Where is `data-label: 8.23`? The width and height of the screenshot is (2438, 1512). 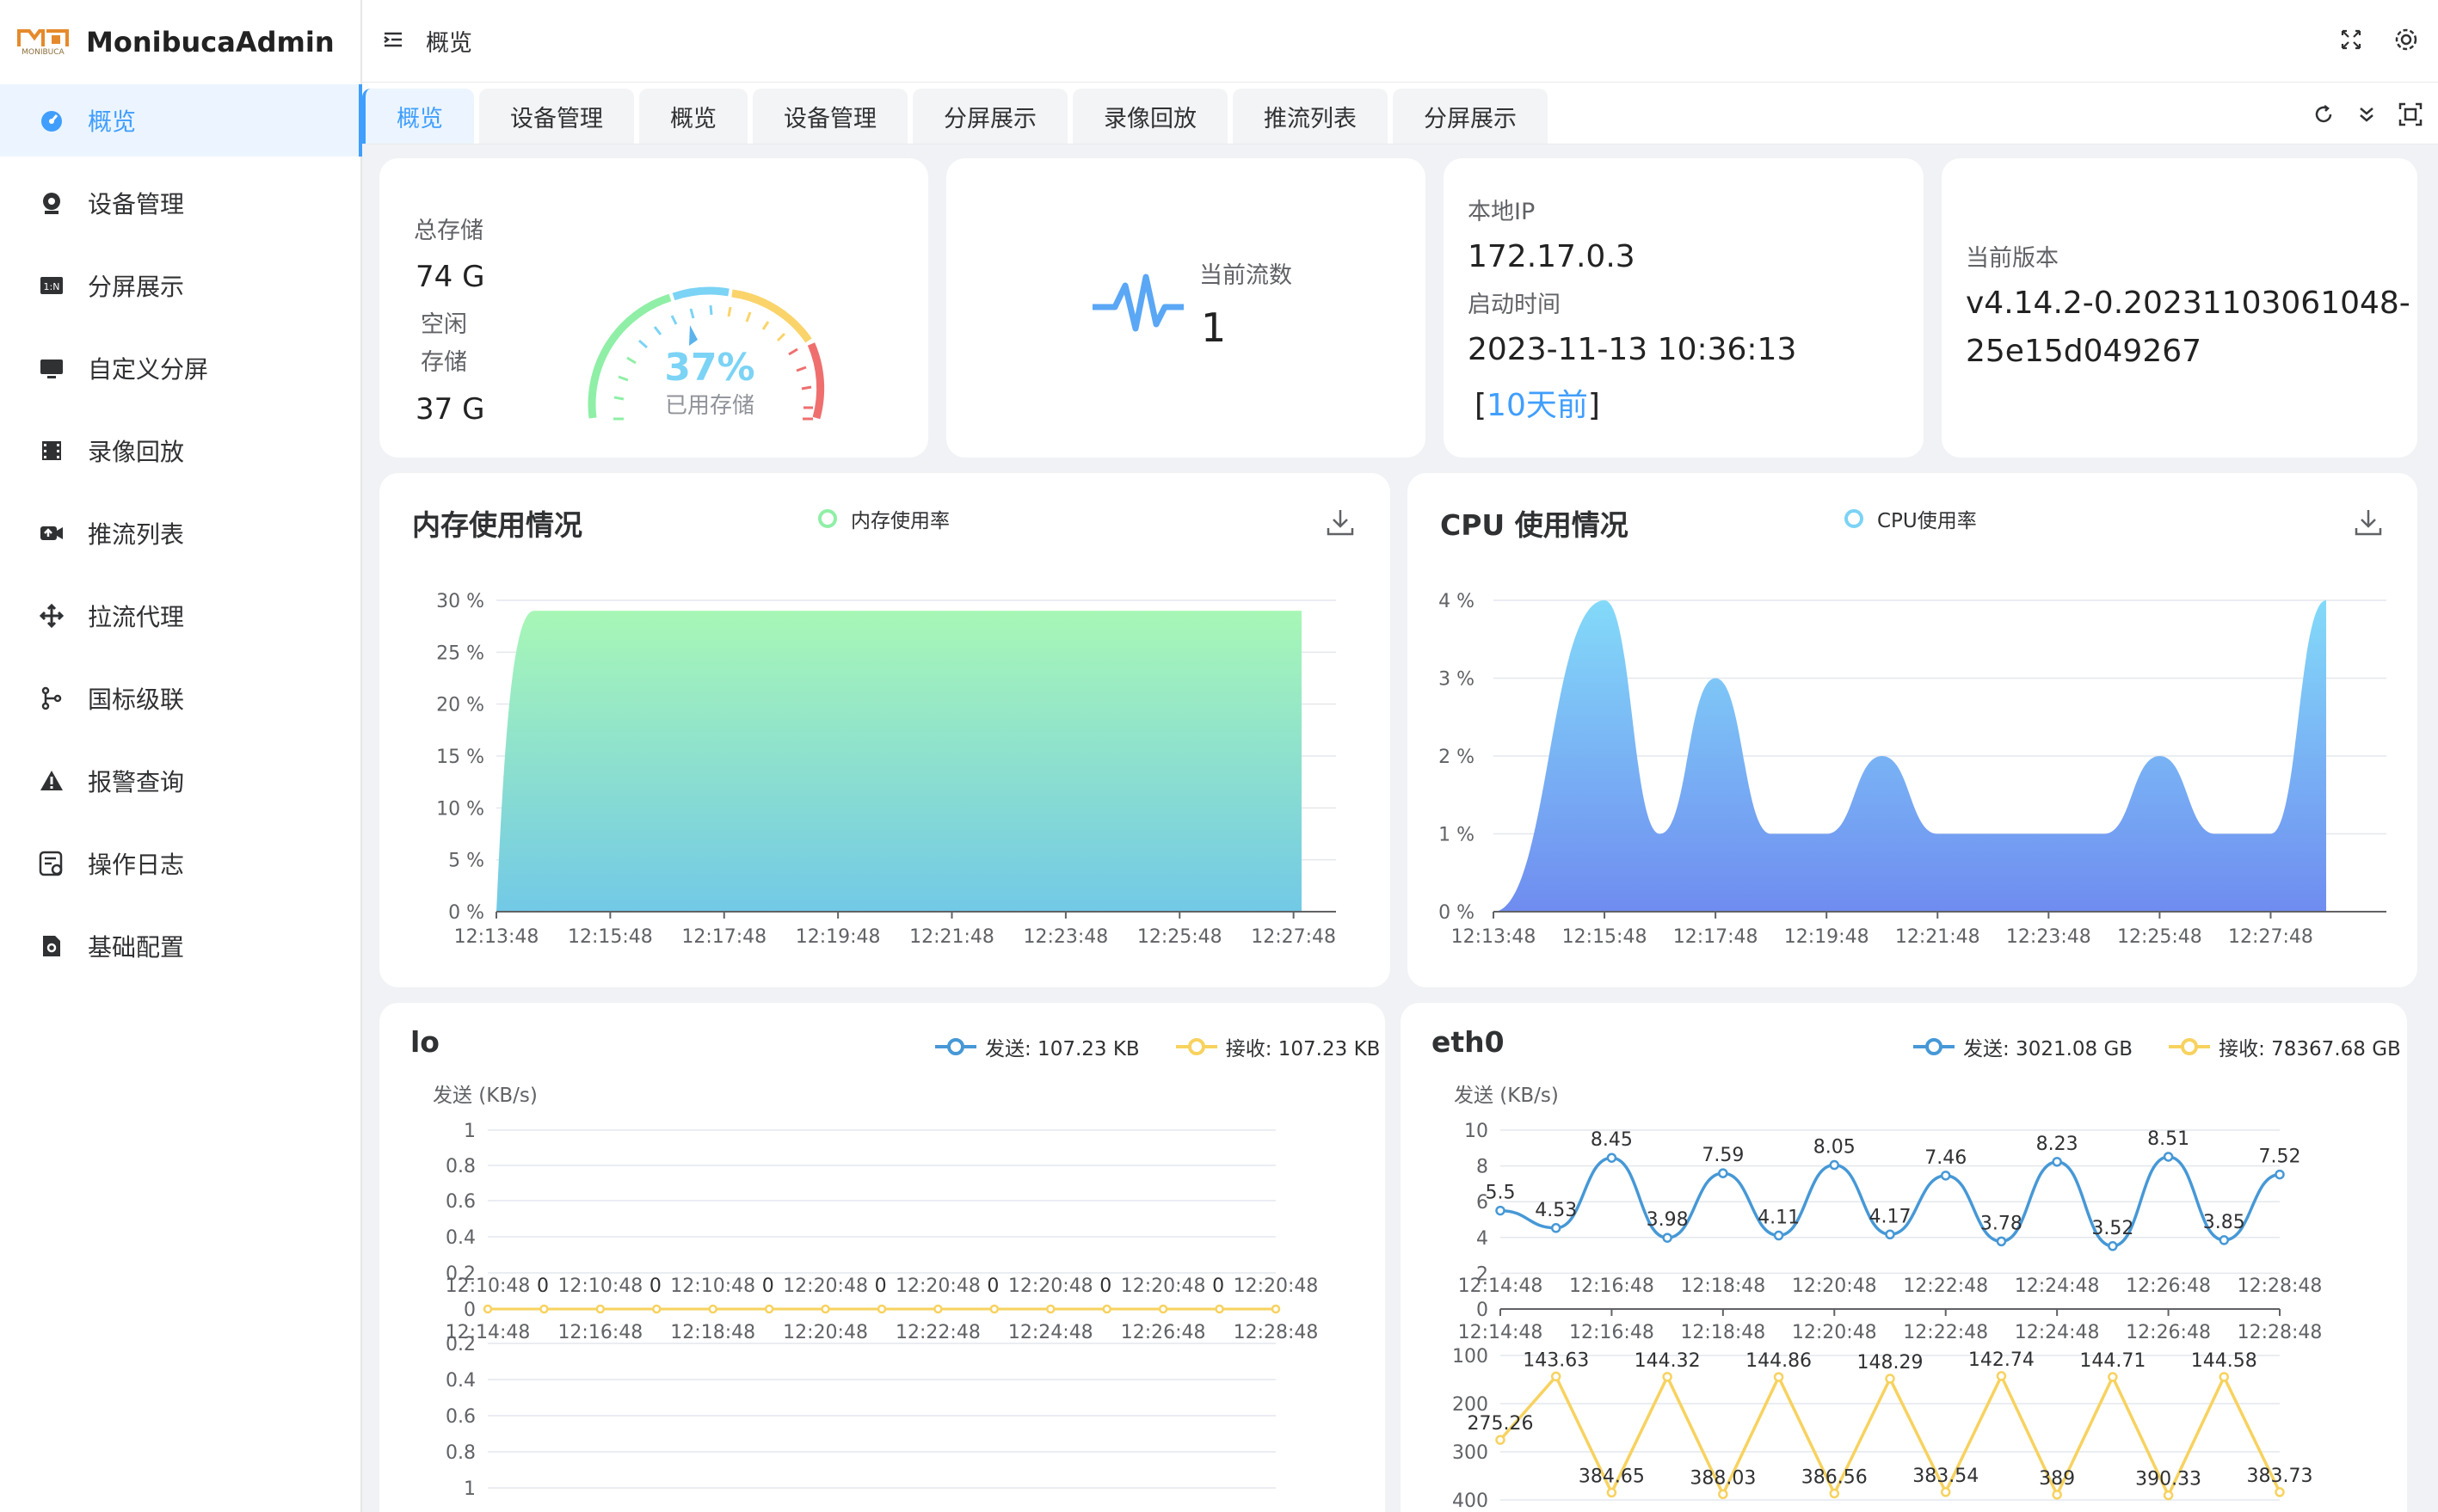
data-label: 8.23 is located at coordinates (2057, 1145).